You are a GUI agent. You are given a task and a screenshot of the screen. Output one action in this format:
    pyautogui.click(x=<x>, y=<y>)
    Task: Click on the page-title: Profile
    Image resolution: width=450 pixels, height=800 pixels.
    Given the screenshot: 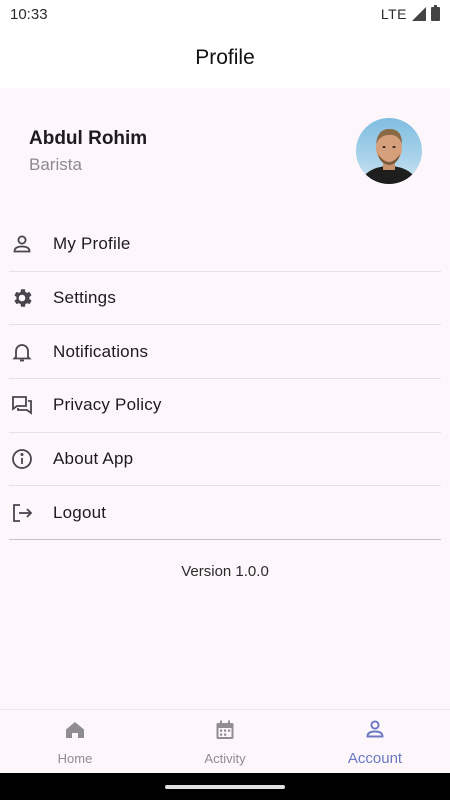 What is the action you would take?
    pyautogui.click(x=225, y=57)
    